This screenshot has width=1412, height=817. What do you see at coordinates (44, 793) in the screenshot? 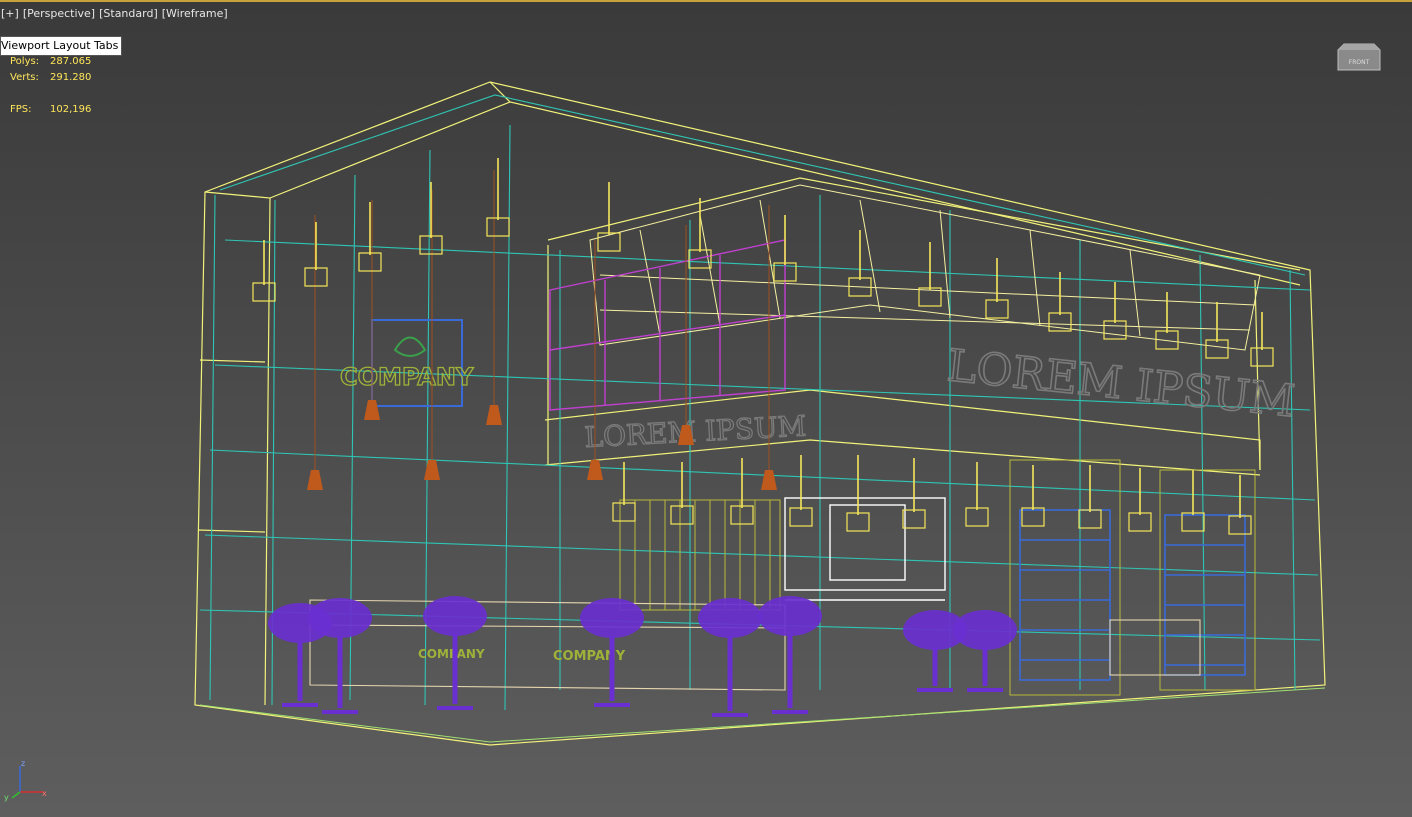
I see `axis-x-label: x` at bounding box center [44, 793].